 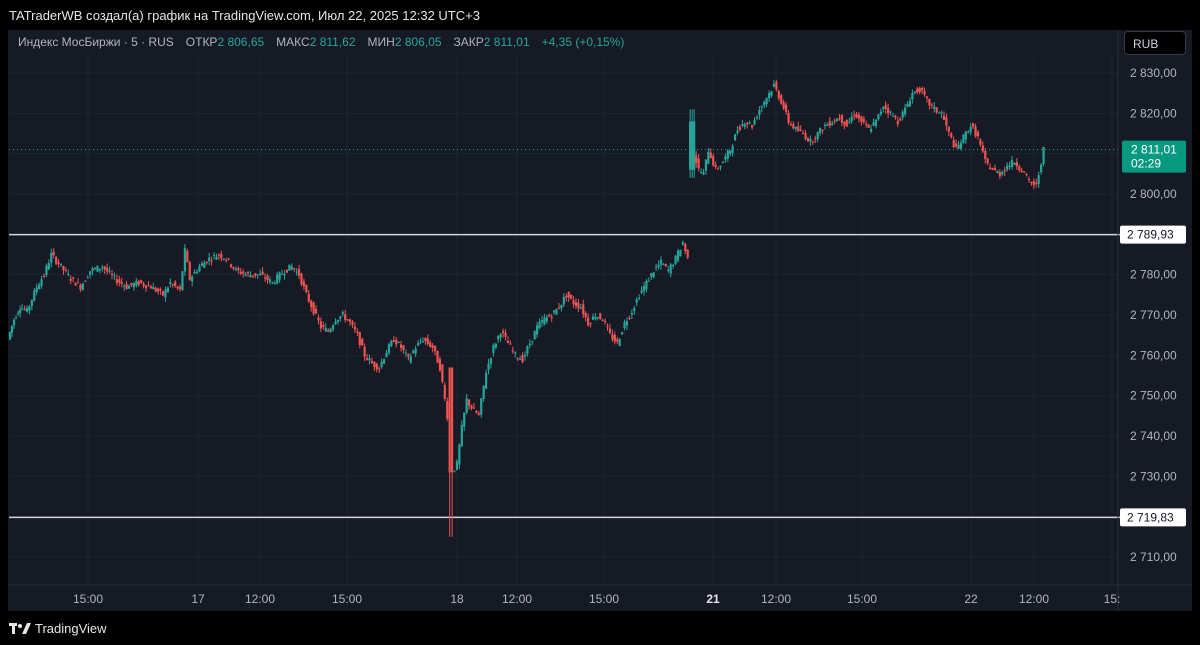 What do you see at coordinates (1153, 396) in the screenshot?
I see `y-tick-label: 2 750,00` at bounding box center [1153, 396].